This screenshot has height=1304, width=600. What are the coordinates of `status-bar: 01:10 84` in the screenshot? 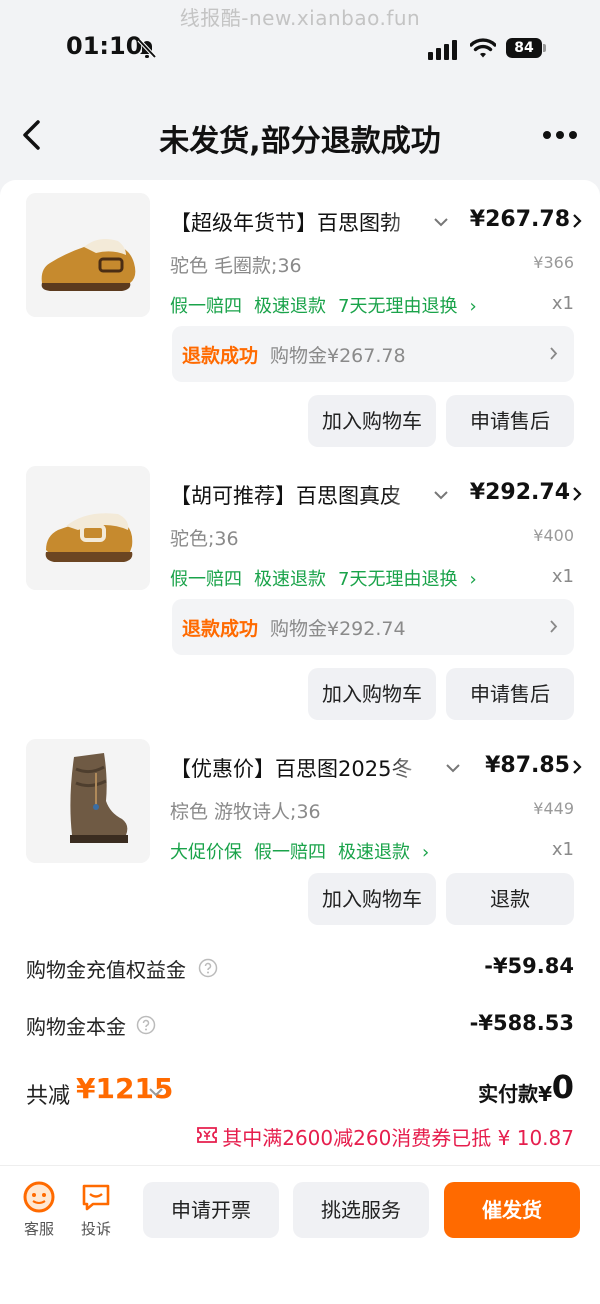 It's located at (300, 50).